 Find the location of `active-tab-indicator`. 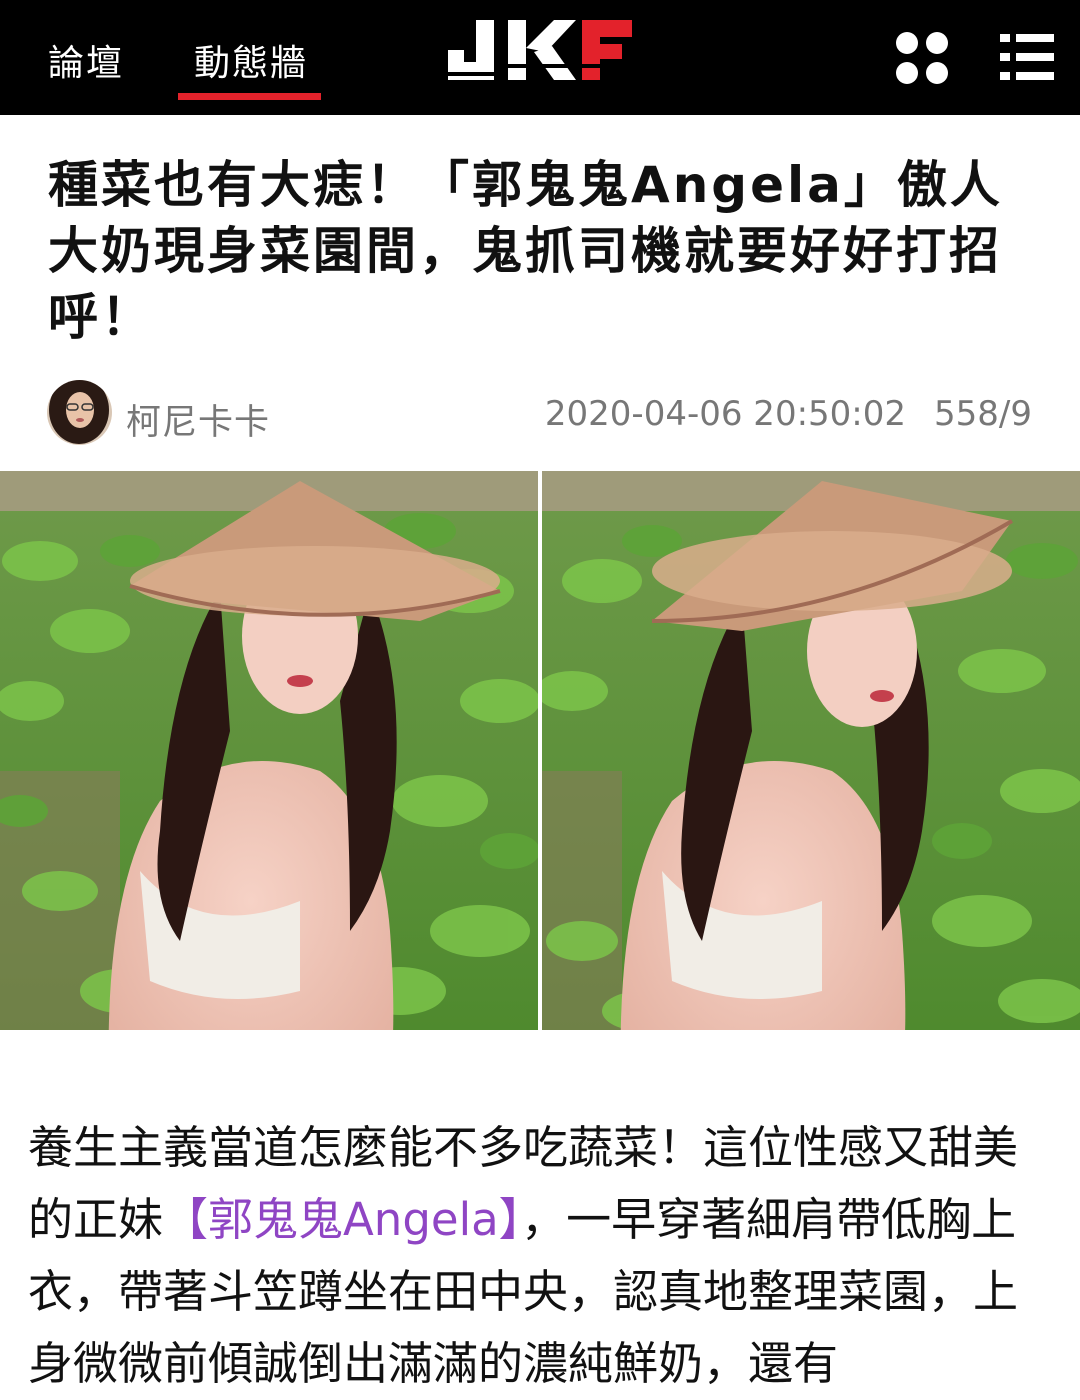

active-tab-indicator is located at coordinates (249, 96).